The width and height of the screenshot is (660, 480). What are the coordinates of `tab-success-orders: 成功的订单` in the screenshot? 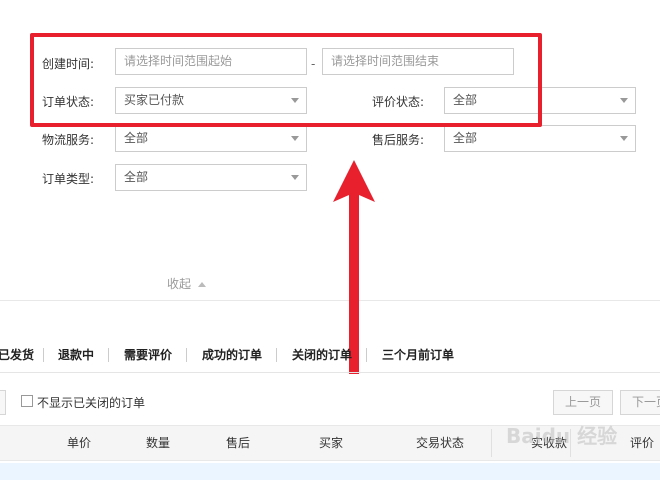 It's located at (232, 355).